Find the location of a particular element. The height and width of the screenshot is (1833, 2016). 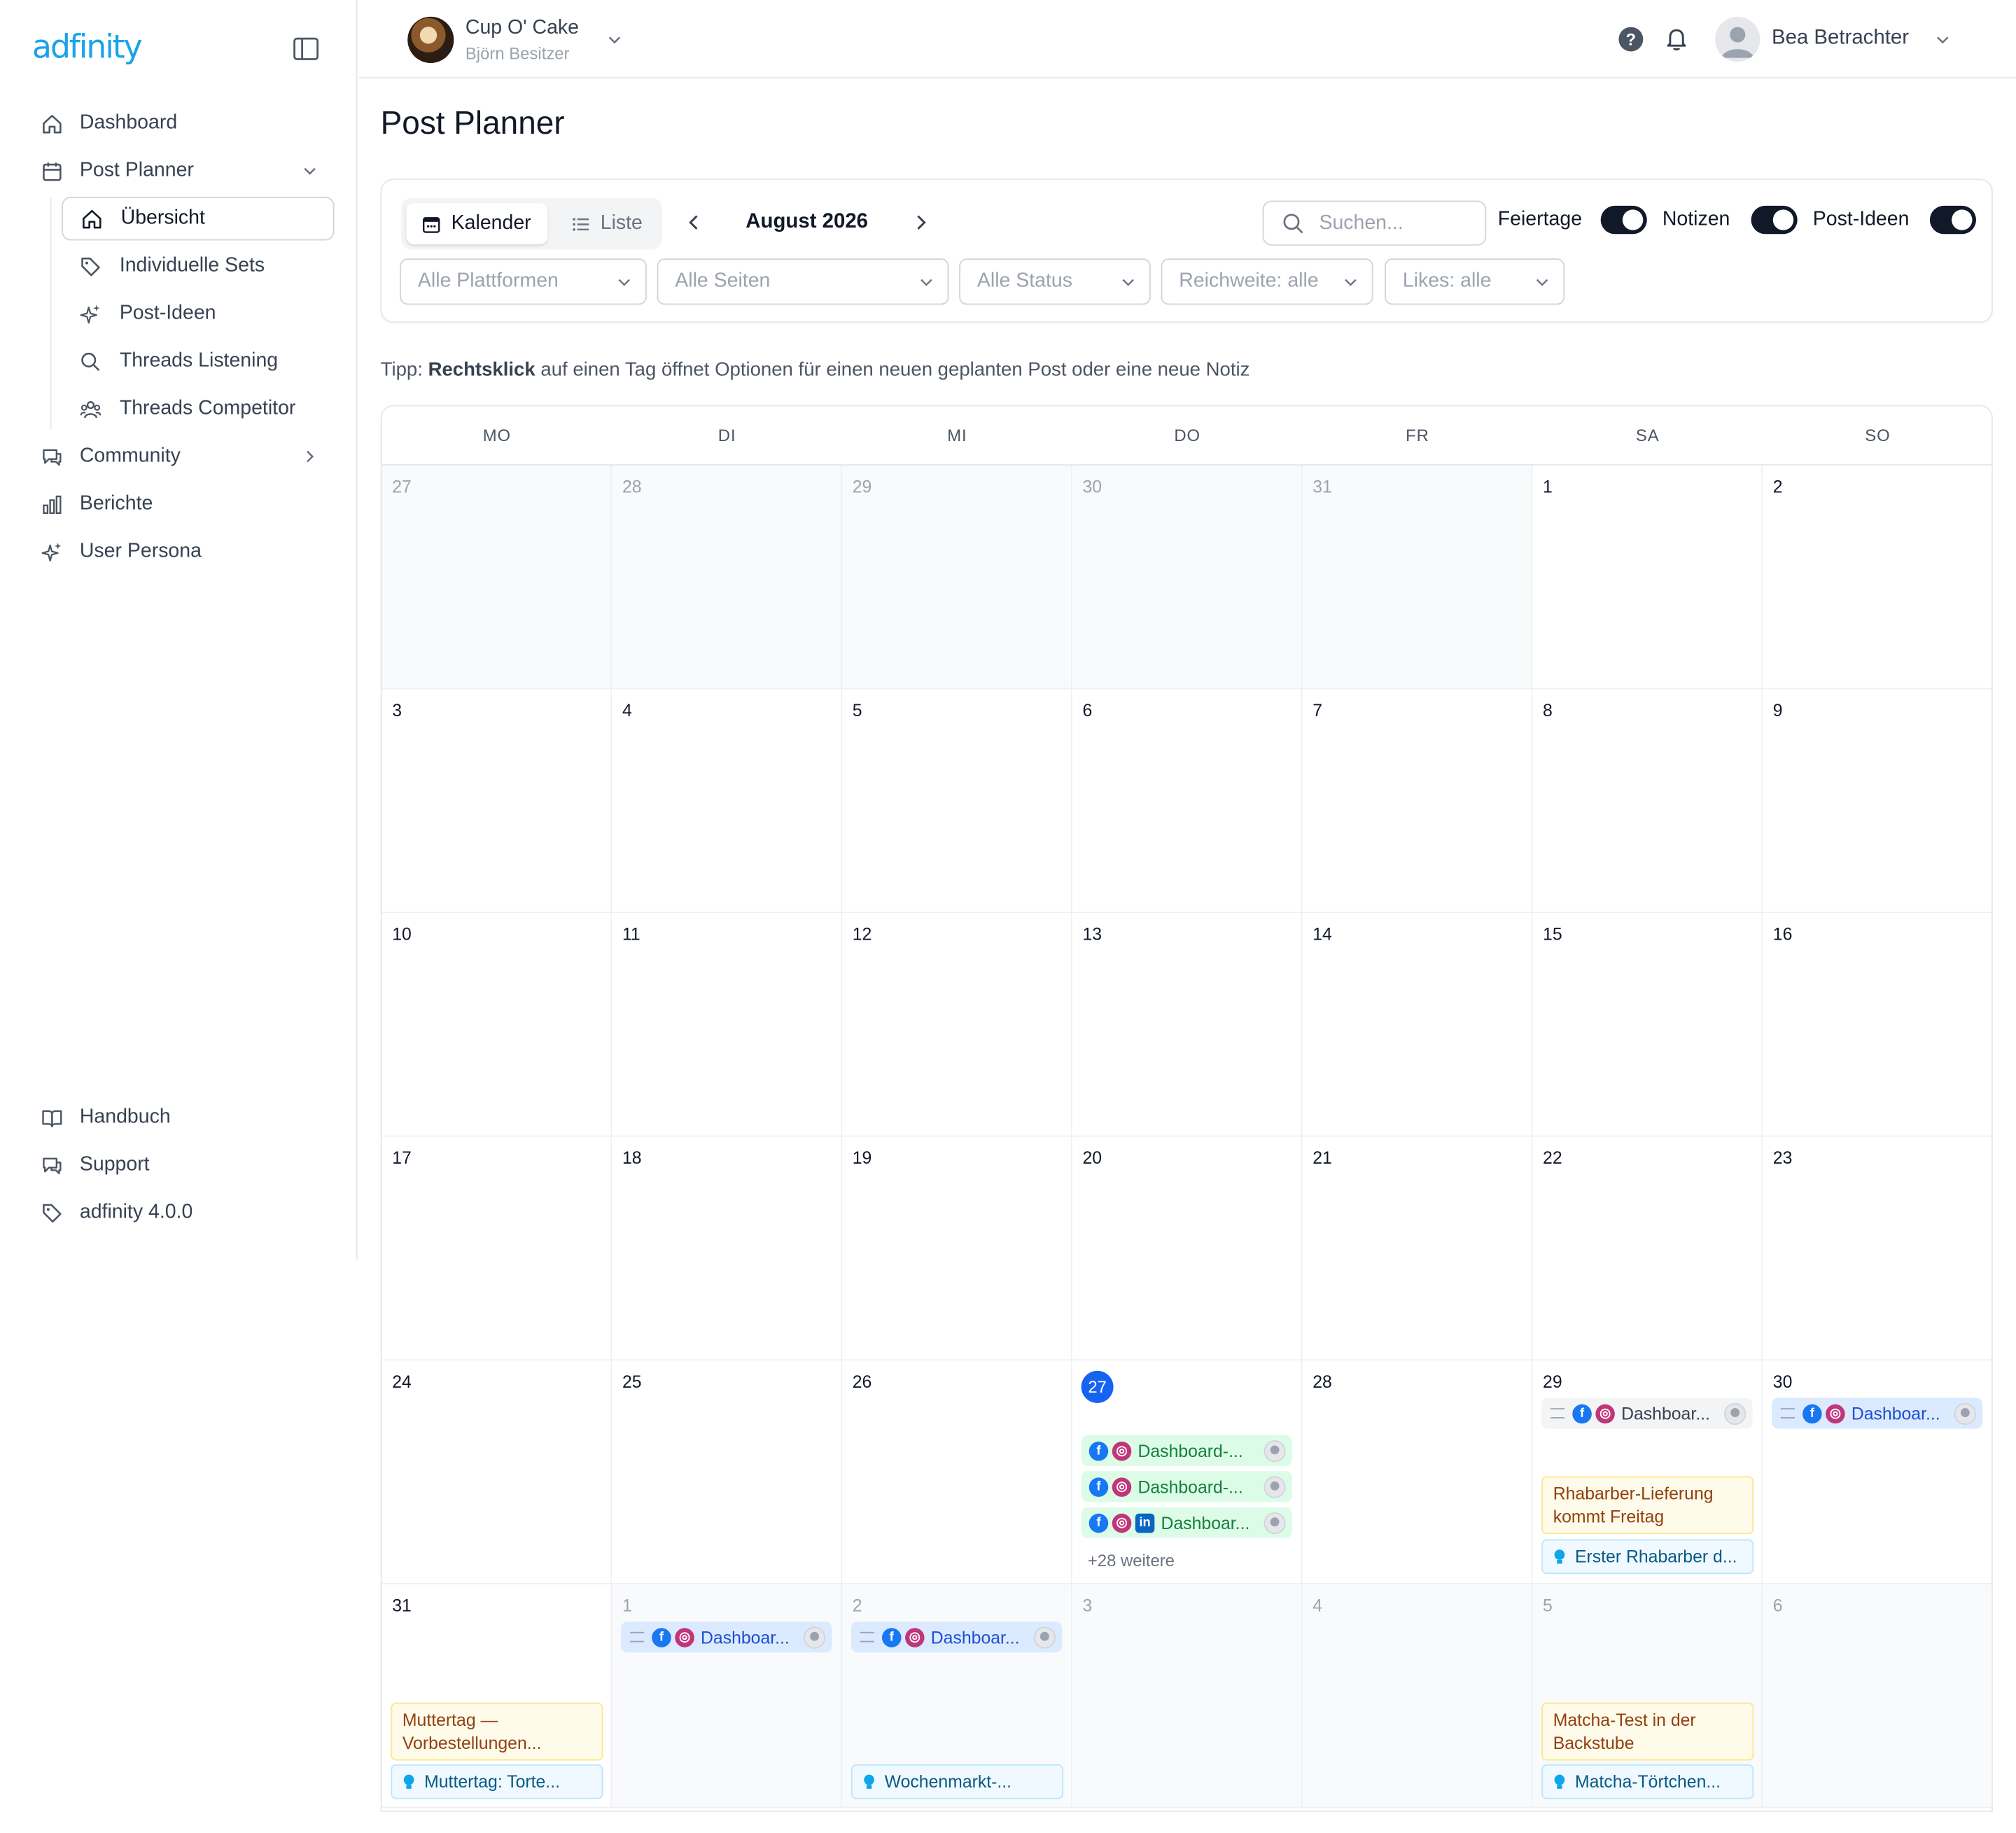

calendar-day-cell: 13 is located at coordinates (1187, 1025).